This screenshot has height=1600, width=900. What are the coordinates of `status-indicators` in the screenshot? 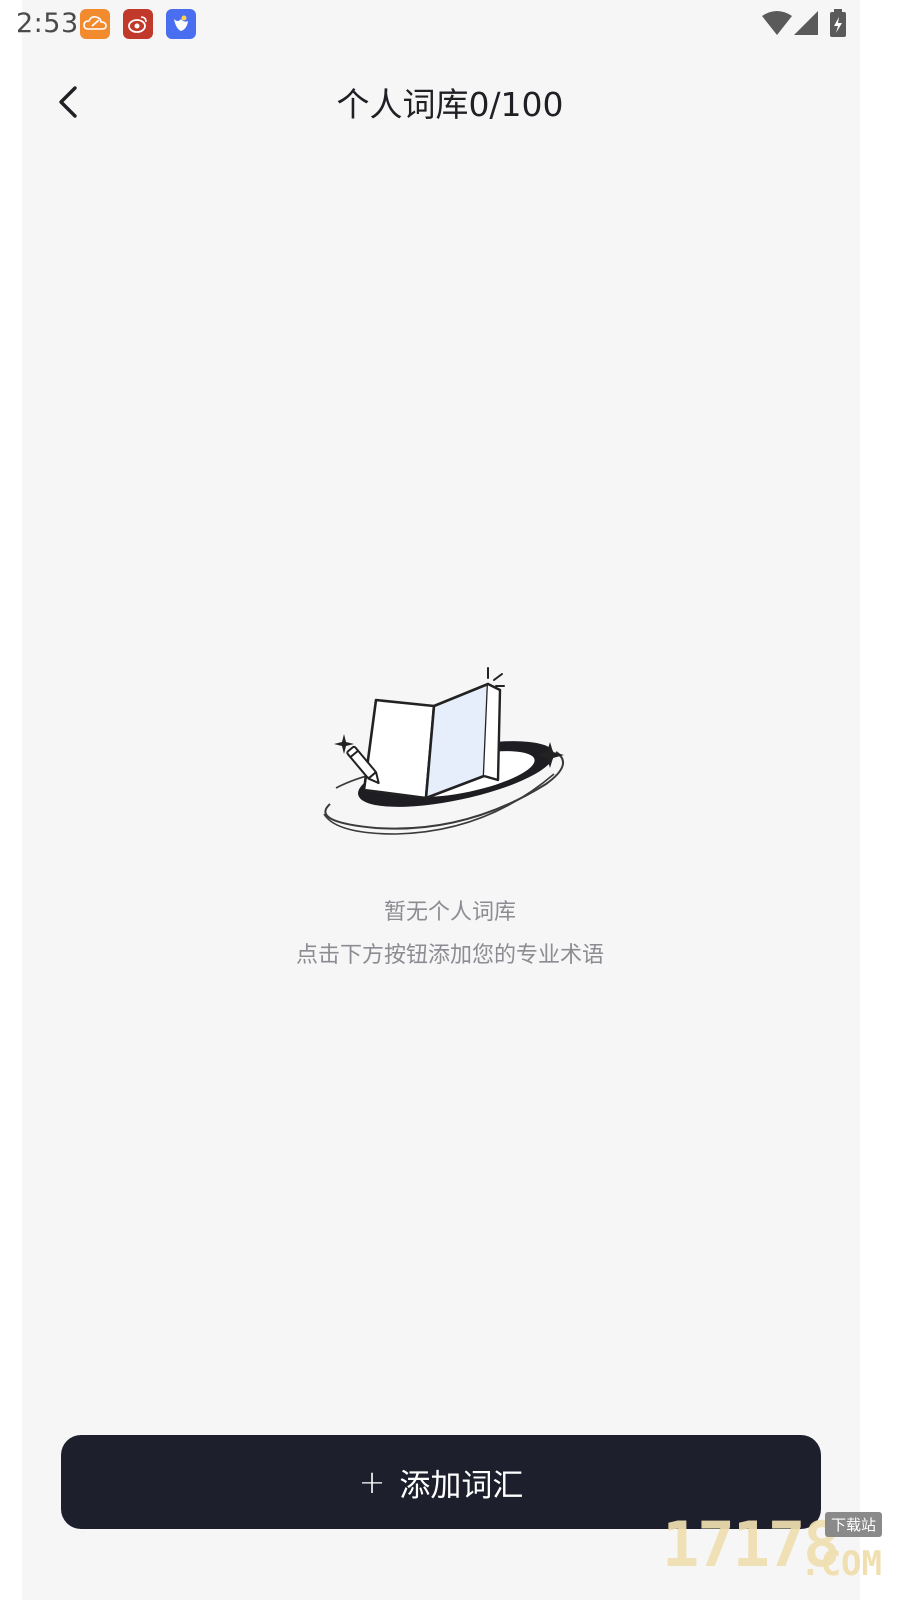 It's located at (810, 24).